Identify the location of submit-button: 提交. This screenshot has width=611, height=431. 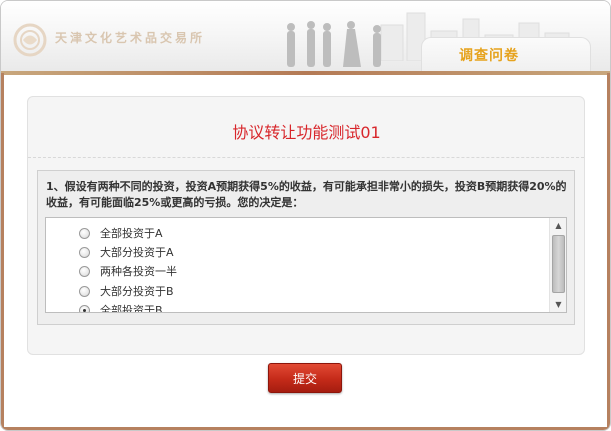
(305, 378).